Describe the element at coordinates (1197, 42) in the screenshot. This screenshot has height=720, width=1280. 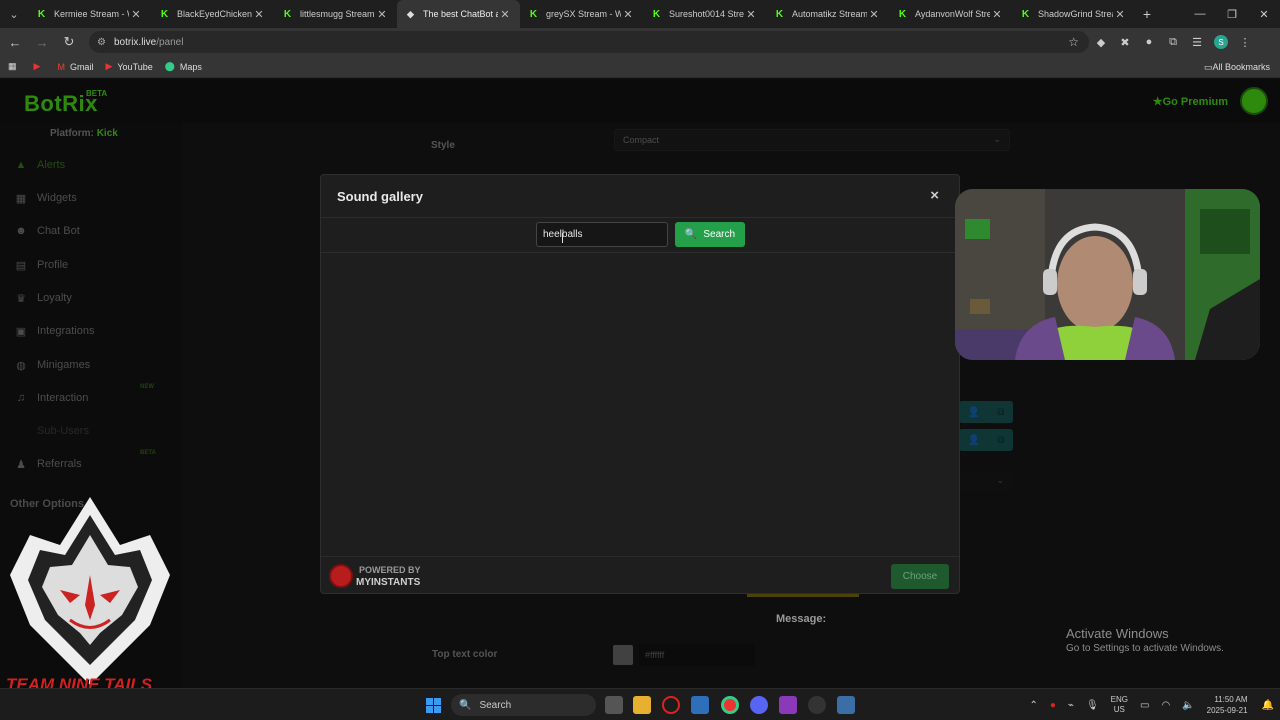
I see `media-icon: ☰` at that location.